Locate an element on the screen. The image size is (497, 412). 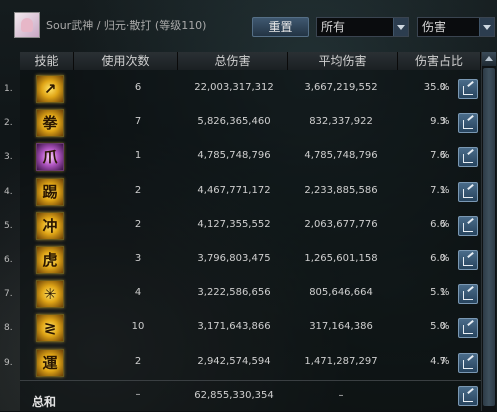
average-damage: 1,471,287,297 is located at coordinates (341, 361).